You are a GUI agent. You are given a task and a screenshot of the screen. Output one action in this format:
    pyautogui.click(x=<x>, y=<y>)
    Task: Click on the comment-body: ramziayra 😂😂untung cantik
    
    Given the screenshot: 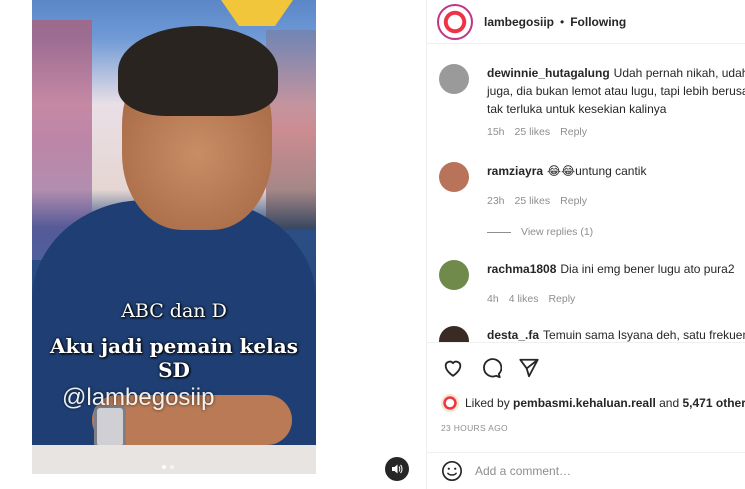 What is the action you would take?
    pyautogui.click(x=616, y=171)
    